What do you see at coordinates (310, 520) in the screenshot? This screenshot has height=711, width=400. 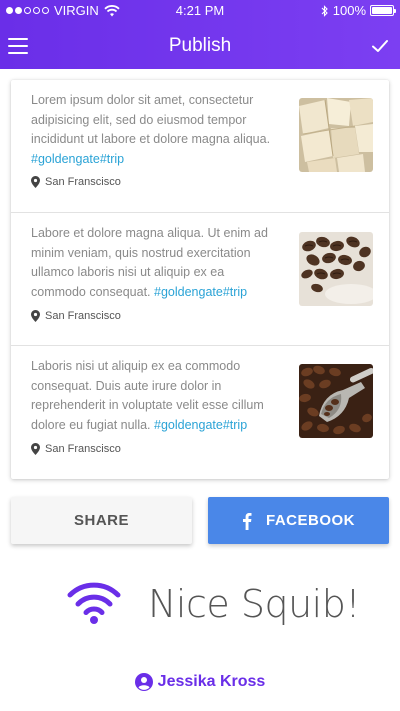 I see `facebook-button-label: FACEBOOK` at bounding box center [310, 520].